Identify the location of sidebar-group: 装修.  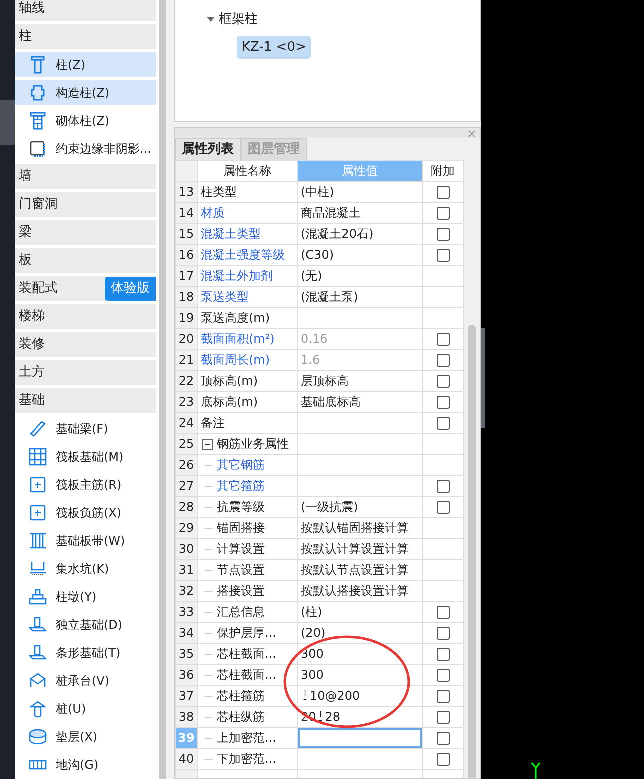
(85, 344).